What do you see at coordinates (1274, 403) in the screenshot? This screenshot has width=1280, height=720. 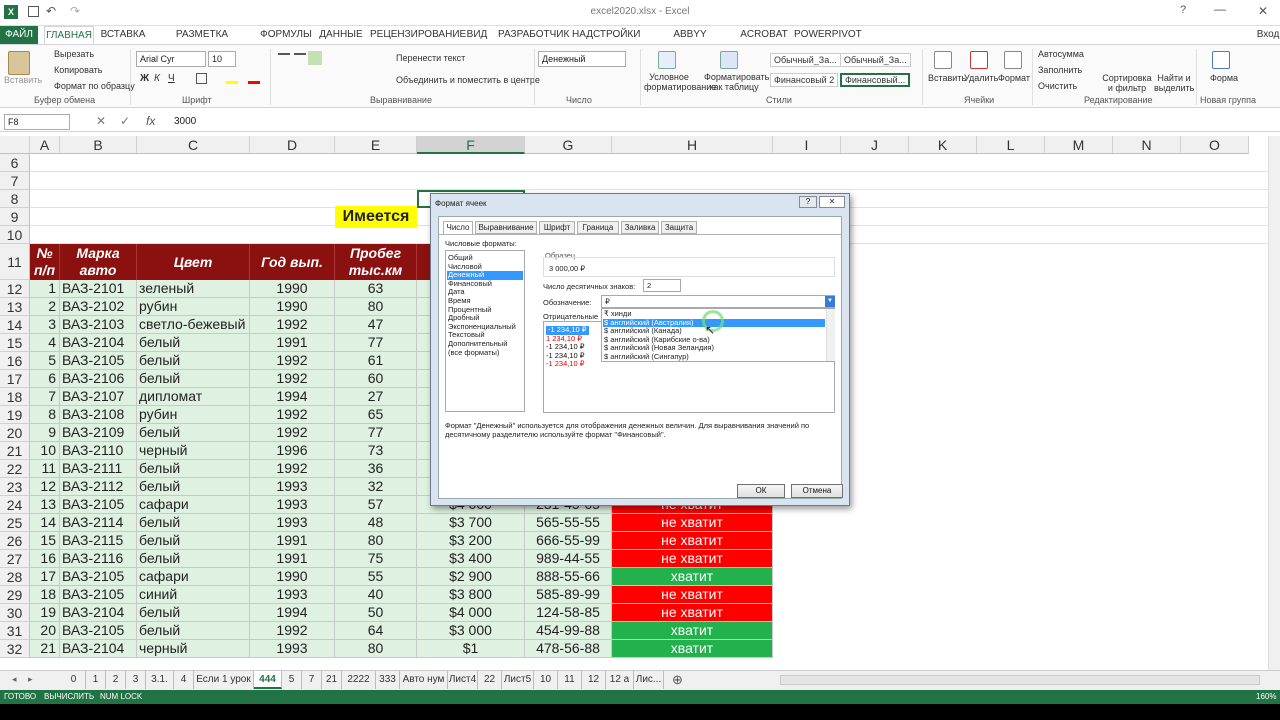 I see `vertical-scrollbar` at bounding box center [1274, 403].